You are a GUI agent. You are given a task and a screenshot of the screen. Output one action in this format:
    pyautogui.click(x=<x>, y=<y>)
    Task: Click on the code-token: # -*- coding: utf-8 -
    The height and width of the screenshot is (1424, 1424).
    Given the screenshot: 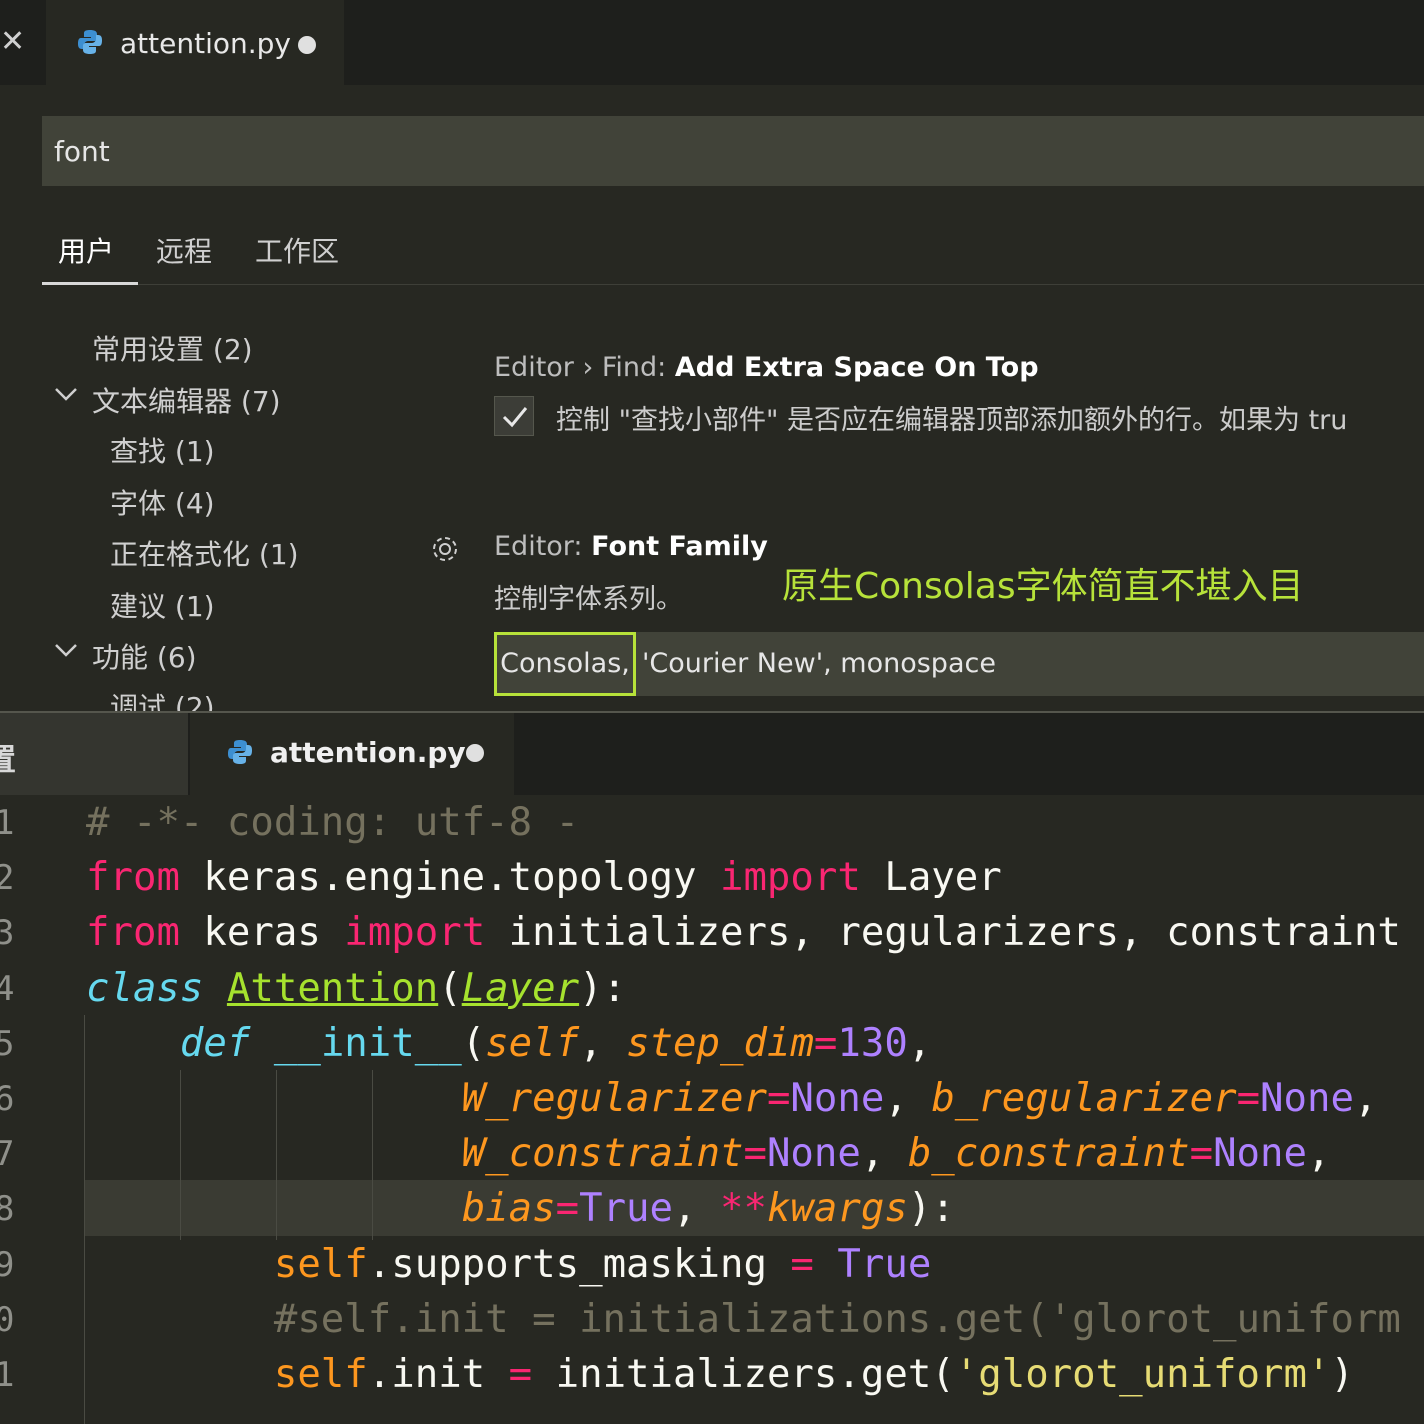 What is the action you would take?
    pyautogui.click(x=333, y=822)
    